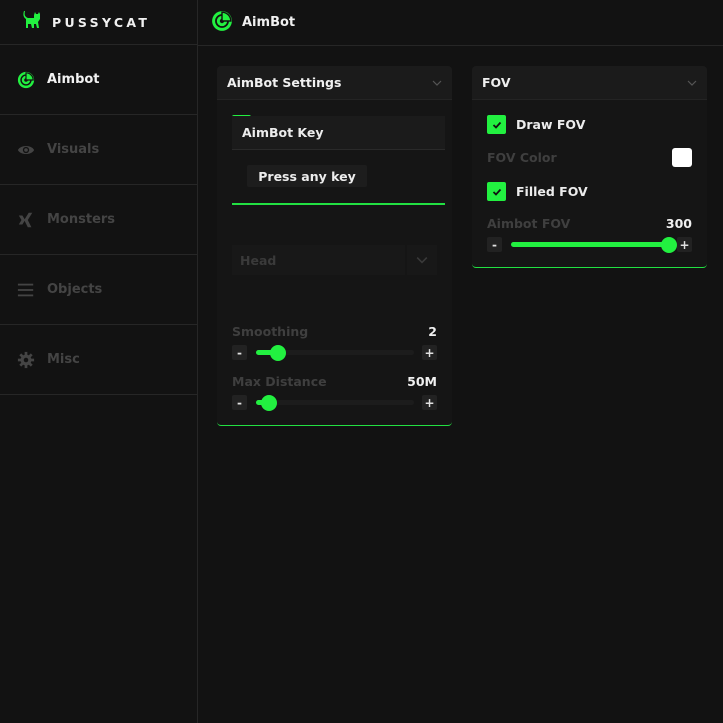  What do you see at coordinates (334, 331) in the screenshot?
I see `smoothing-label-row: Smoothing 2` at bounding box center [334, 331].